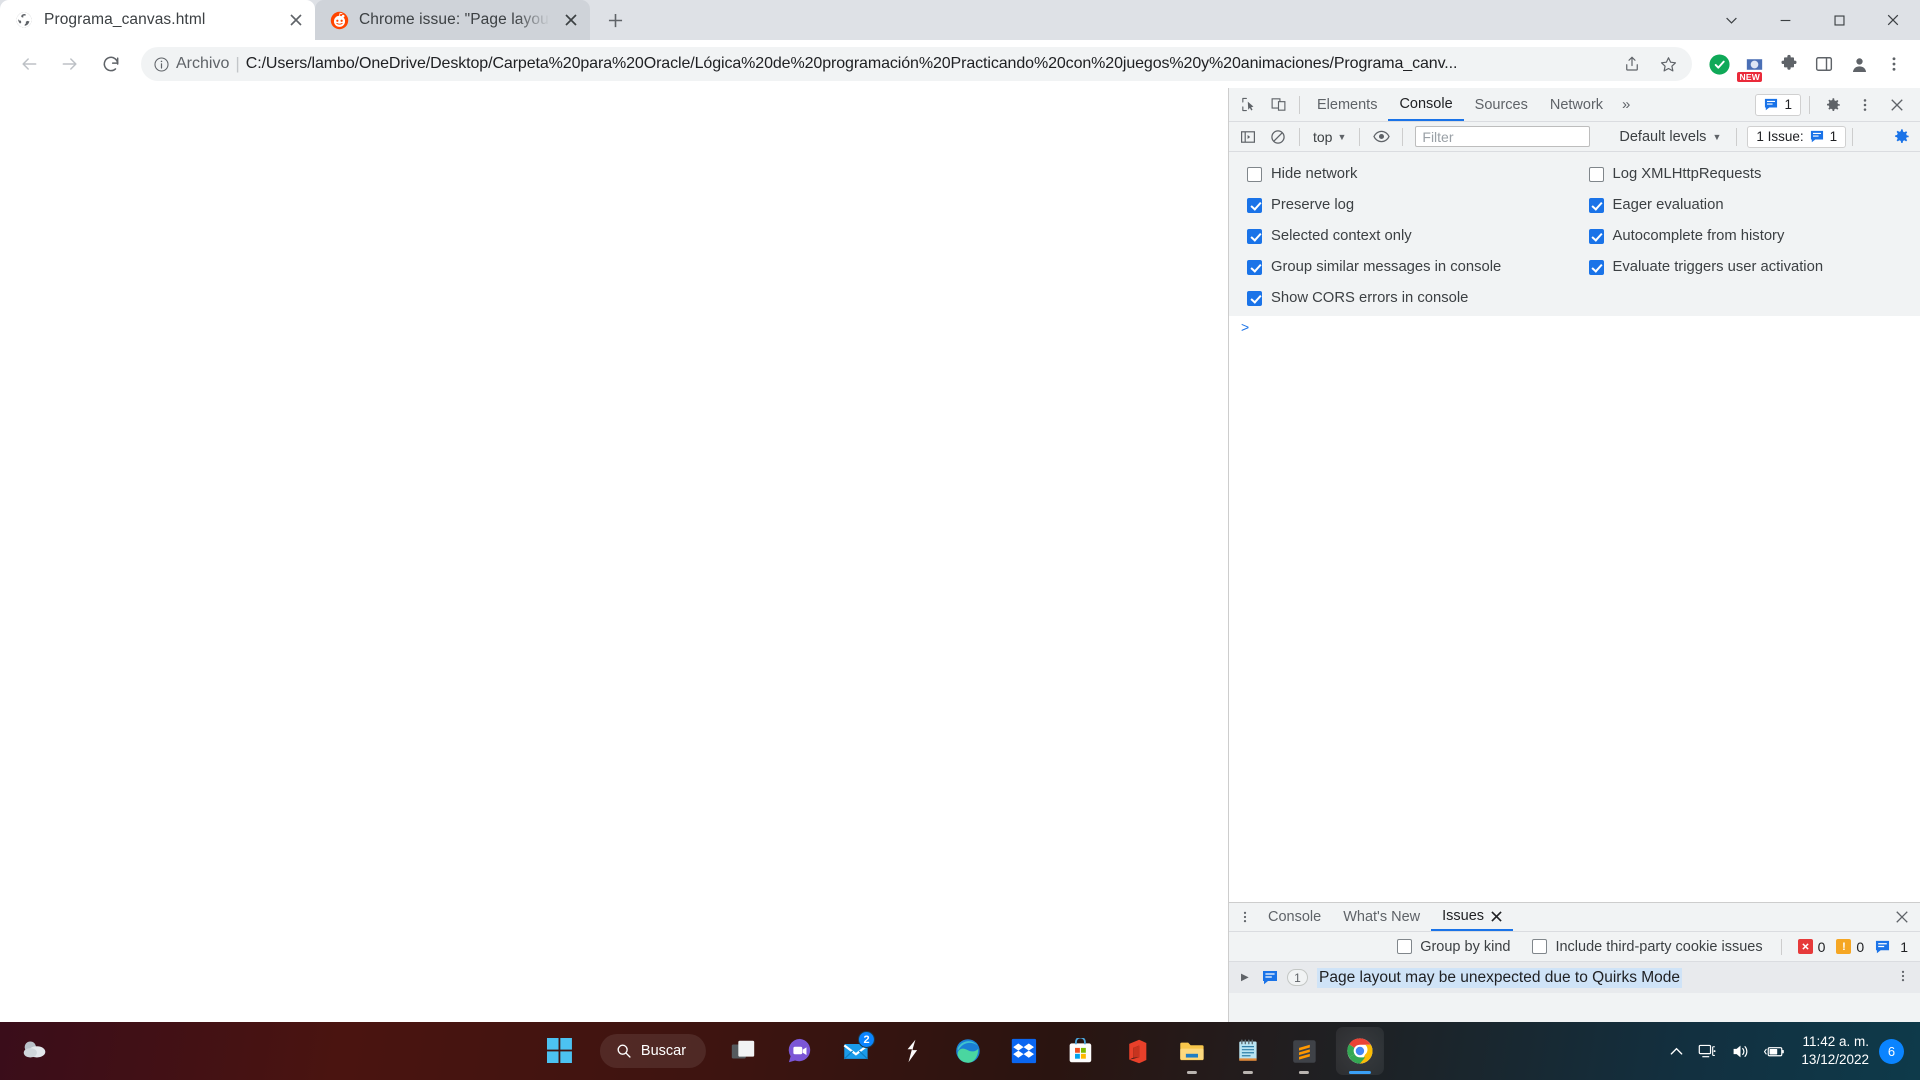 The width and height of the screenshot is (1920, 1080). I want to click on battery-icon, so click(1775, 1051).